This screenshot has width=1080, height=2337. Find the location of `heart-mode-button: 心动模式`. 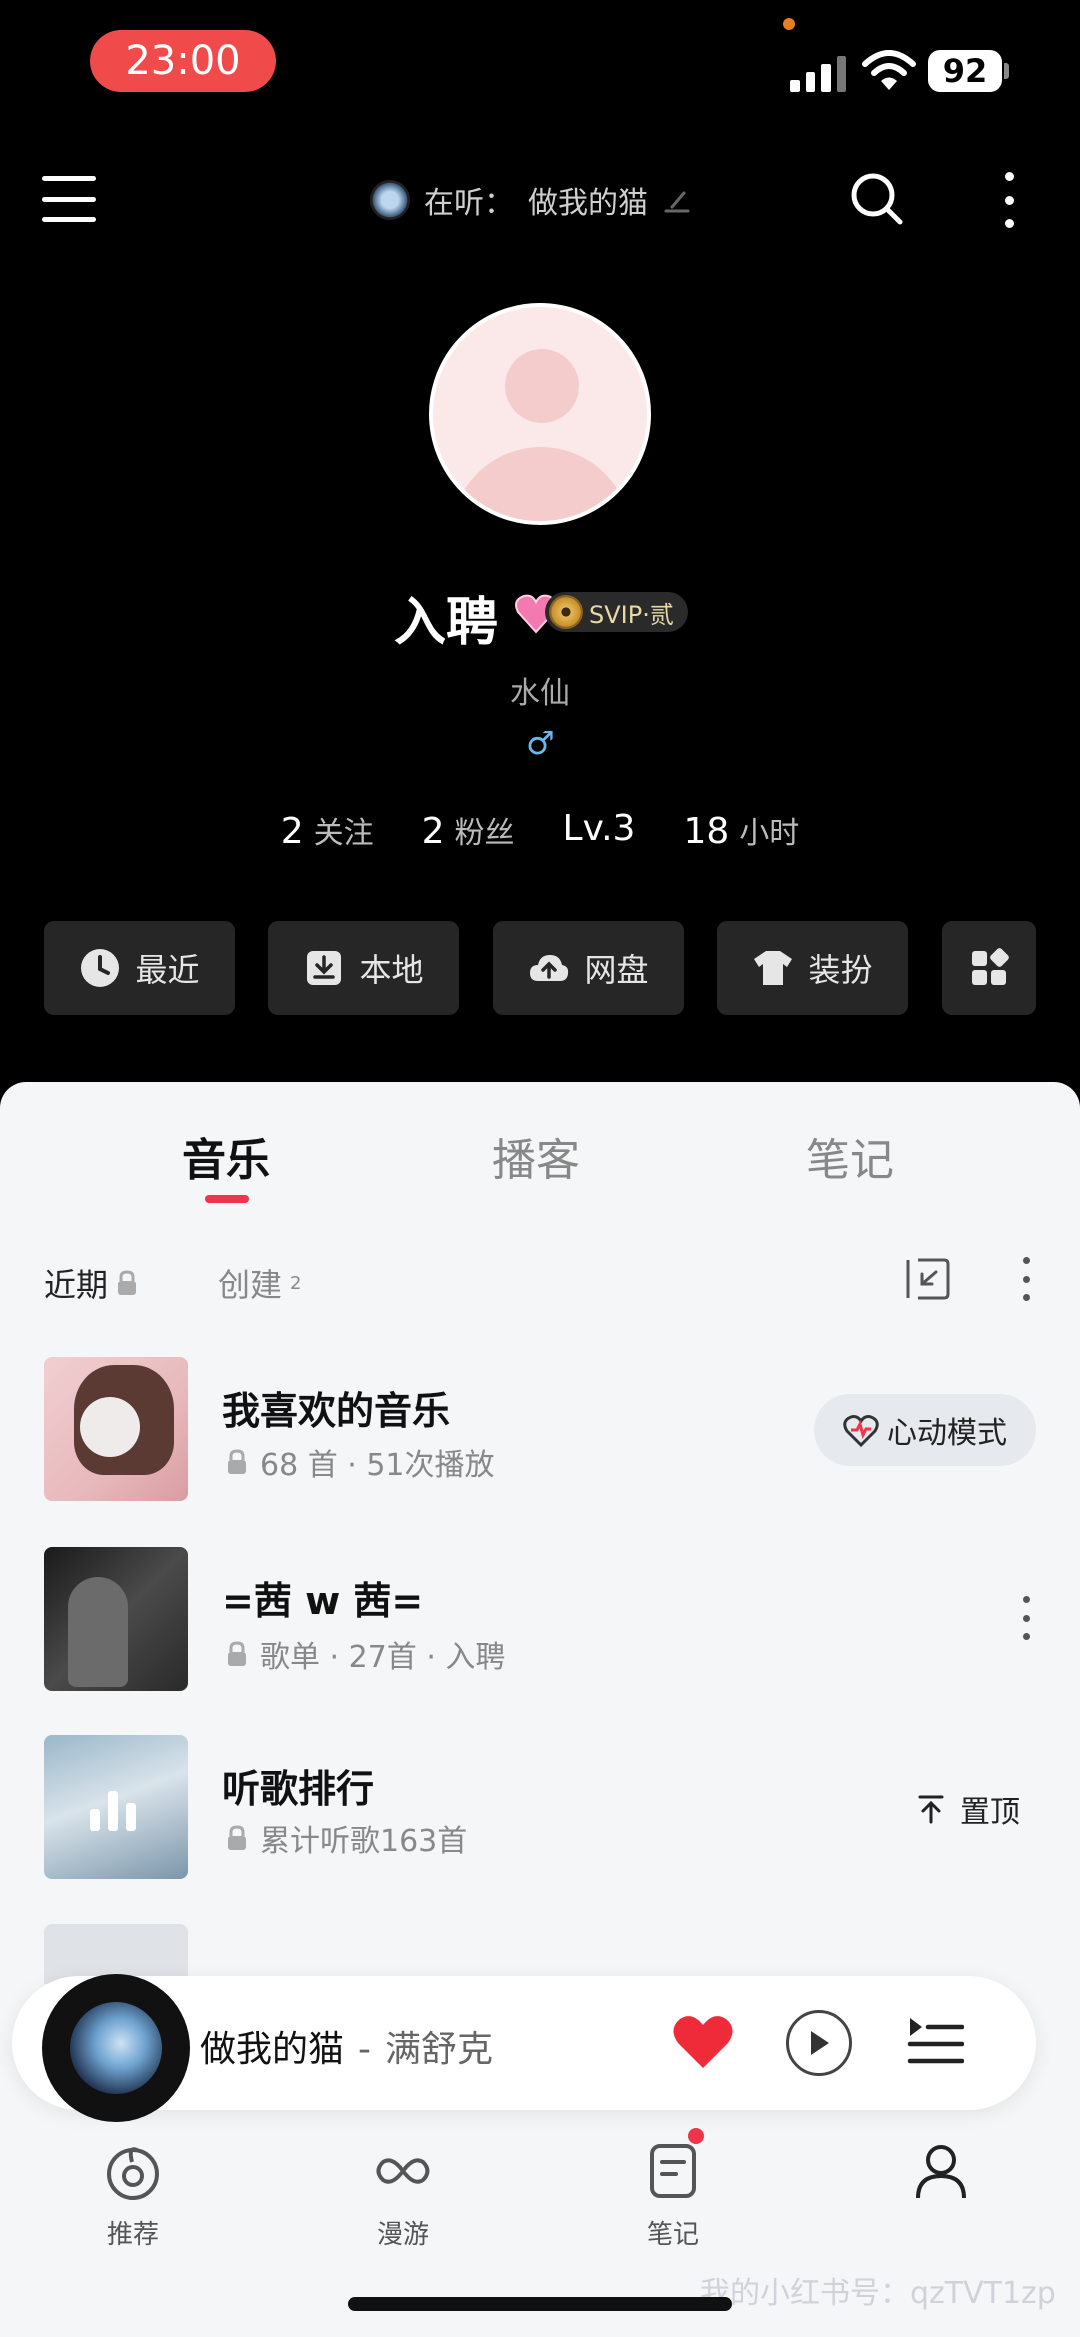

heart-mode-button: 心动模式 is located at coordinates (925, 1430).